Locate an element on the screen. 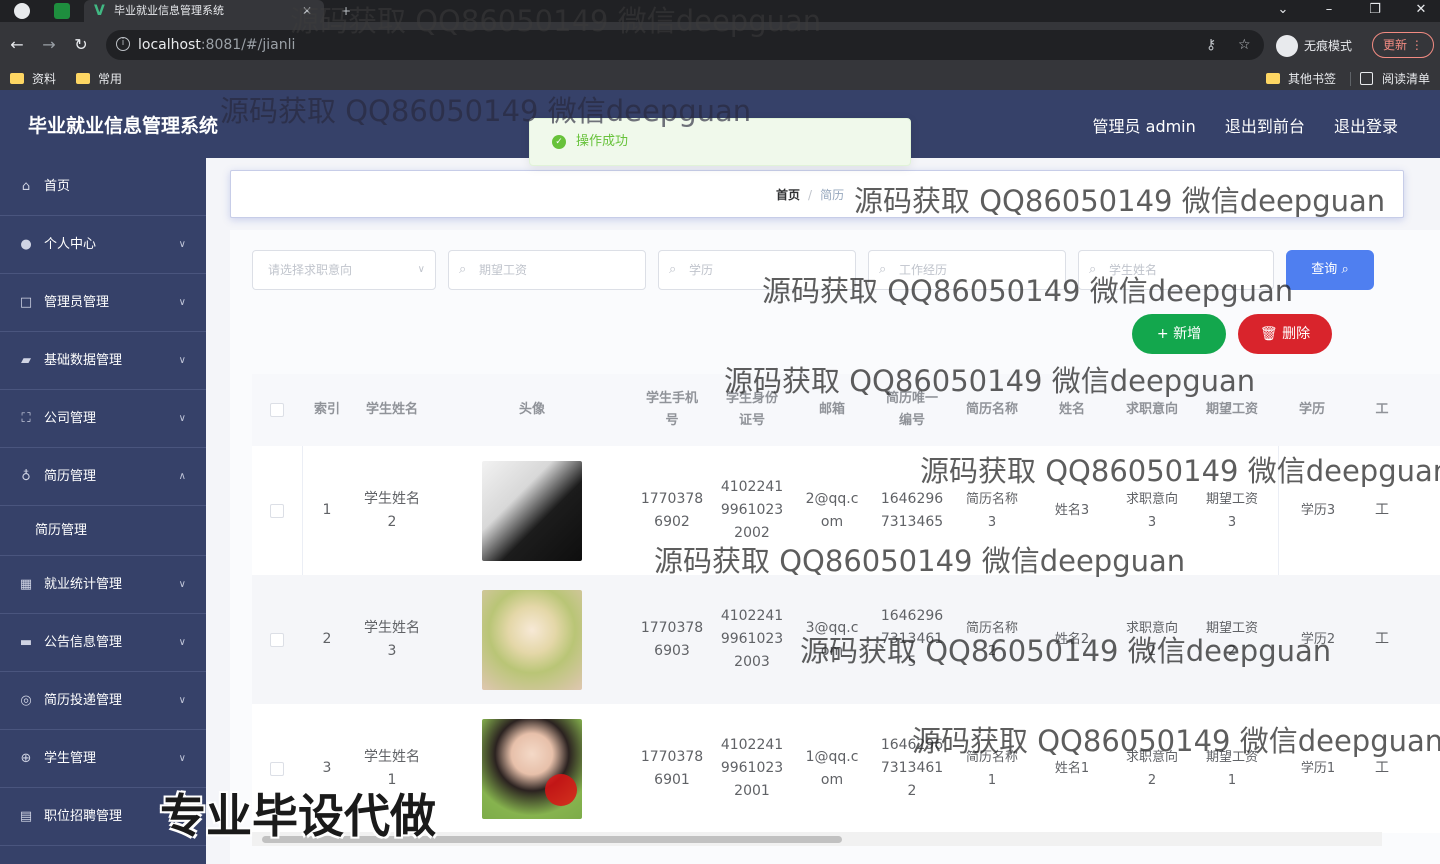 Image resolution: width=1440 pixels, height=864 pixels. col-index: 索引 is located at coordinates (327, 410).